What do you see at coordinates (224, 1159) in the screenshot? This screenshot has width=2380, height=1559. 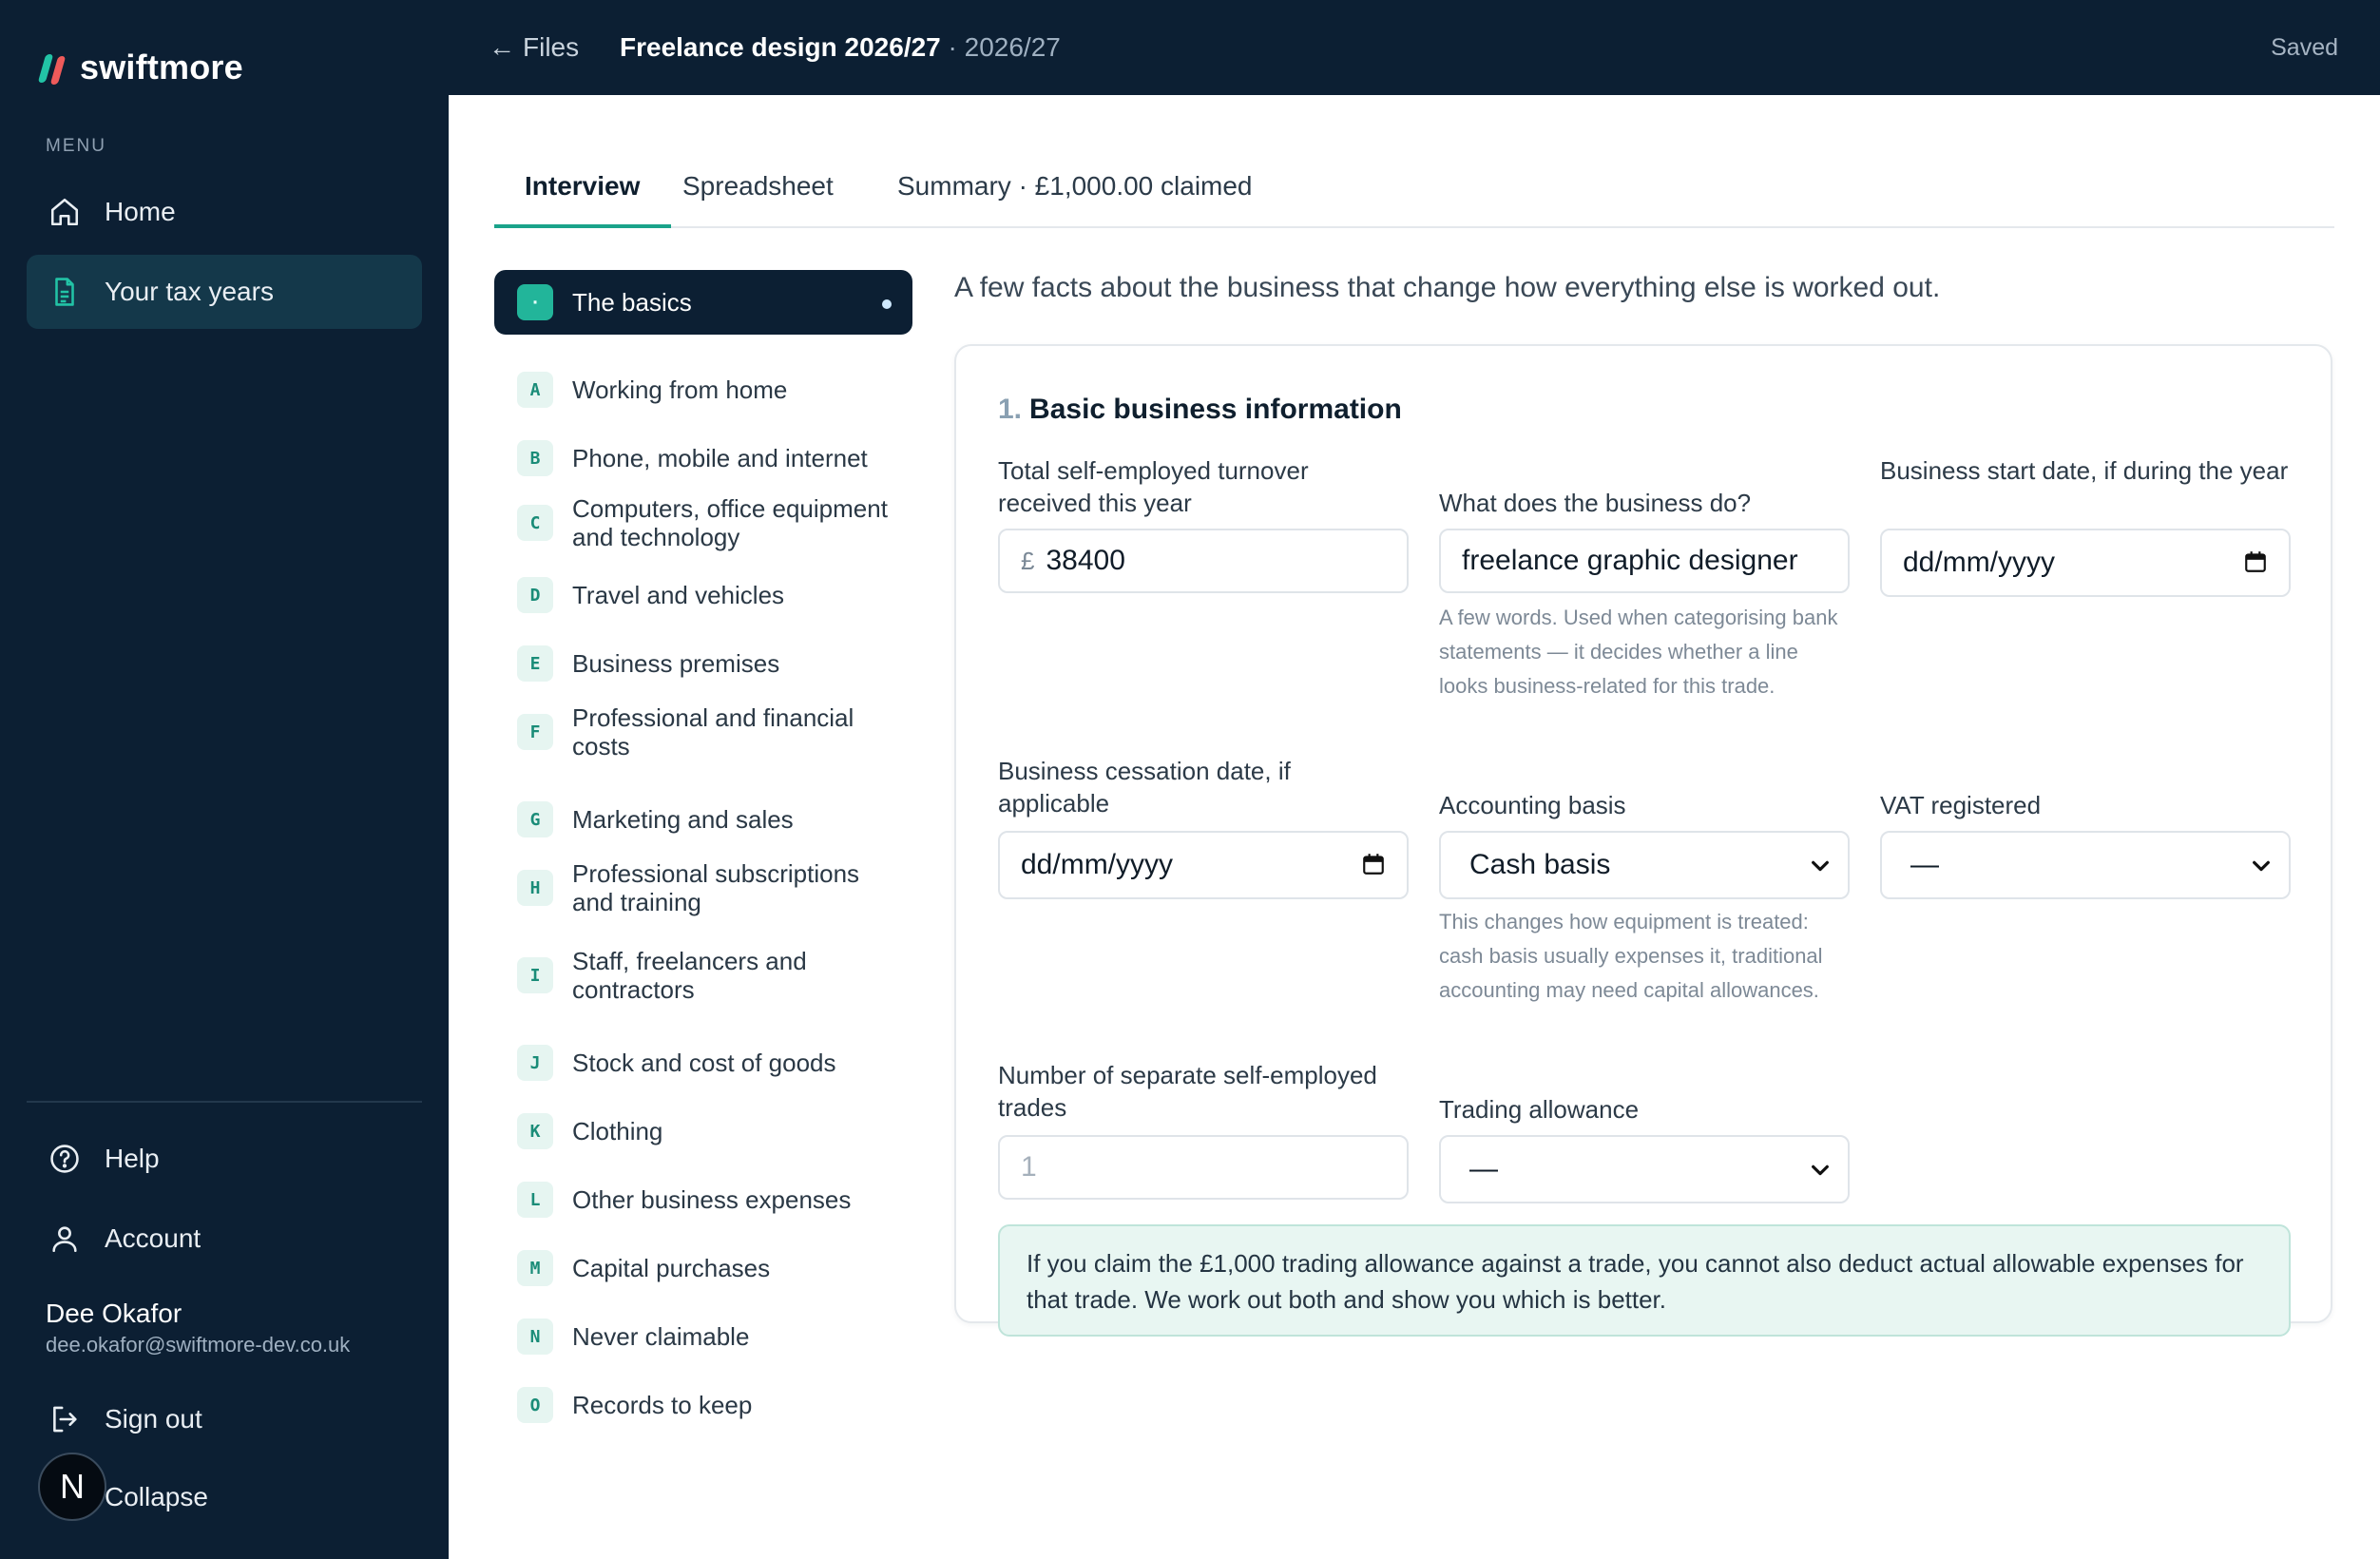 I see `nav-item-help: Help` at bounding box center [224, 1159].